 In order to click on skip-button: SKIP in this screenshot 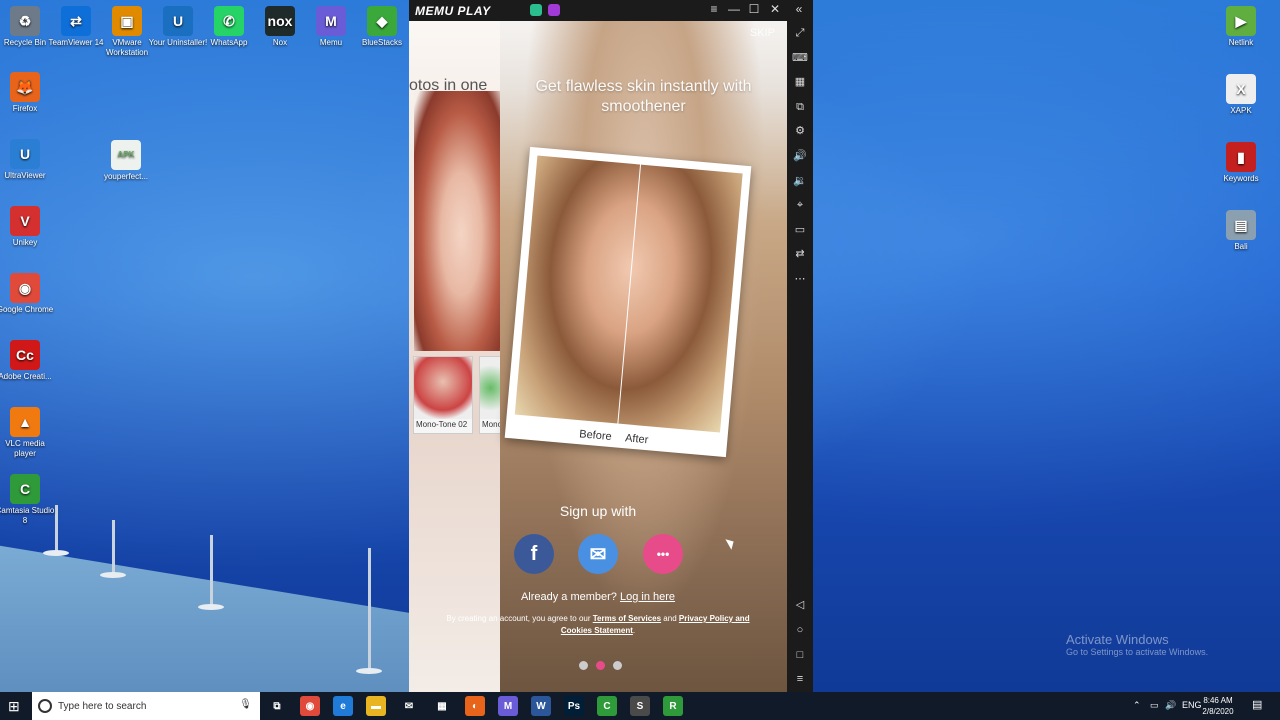, I will do `click(762, 33)`.